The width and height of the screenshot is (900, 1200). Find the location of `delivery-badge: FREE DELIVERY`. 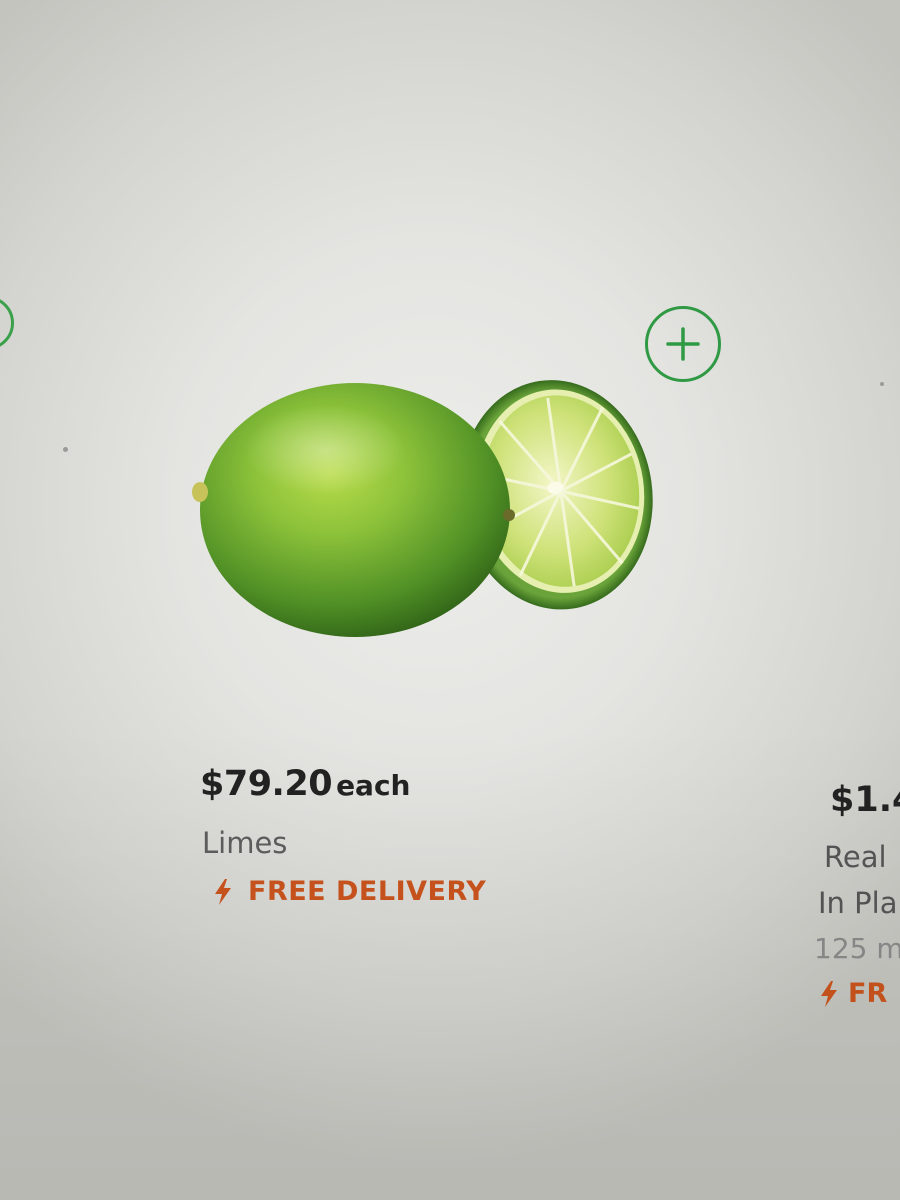

delivery-badge: FREE DELIVERY is located at coordinates (350, 891).